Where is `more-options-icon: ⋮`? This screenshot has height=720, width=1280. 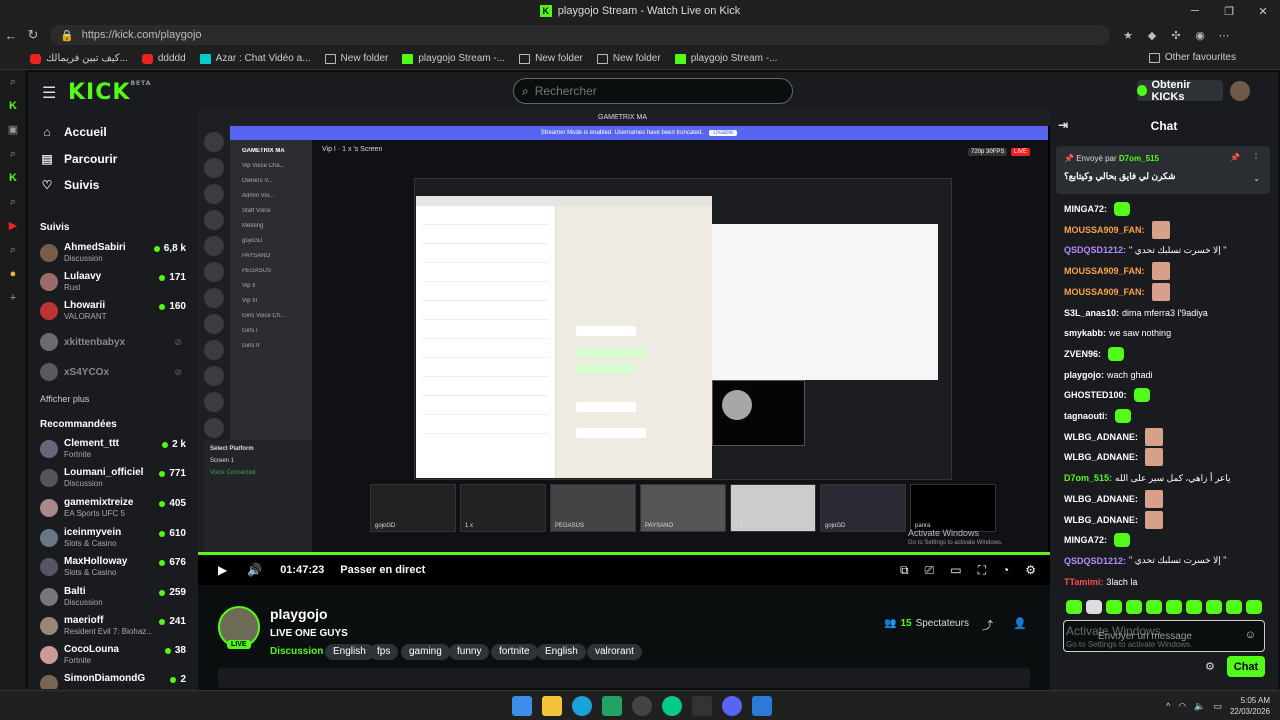 more-options-icon: ⋮ is located at coordinates (1256, 157).